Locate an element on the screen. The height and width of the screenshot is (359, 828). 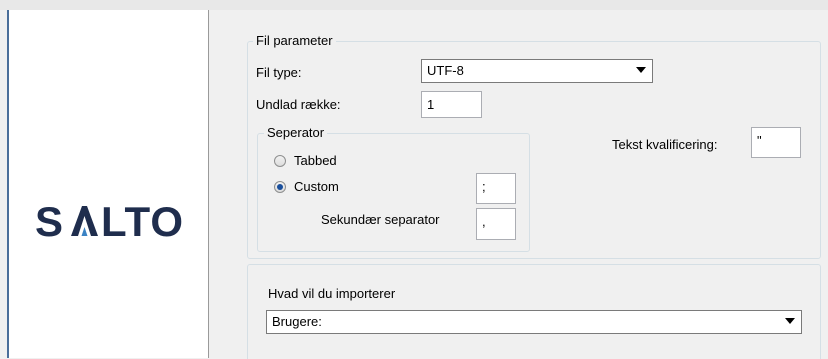
text-qualifier-value: " is located at coordinates (759, 140).